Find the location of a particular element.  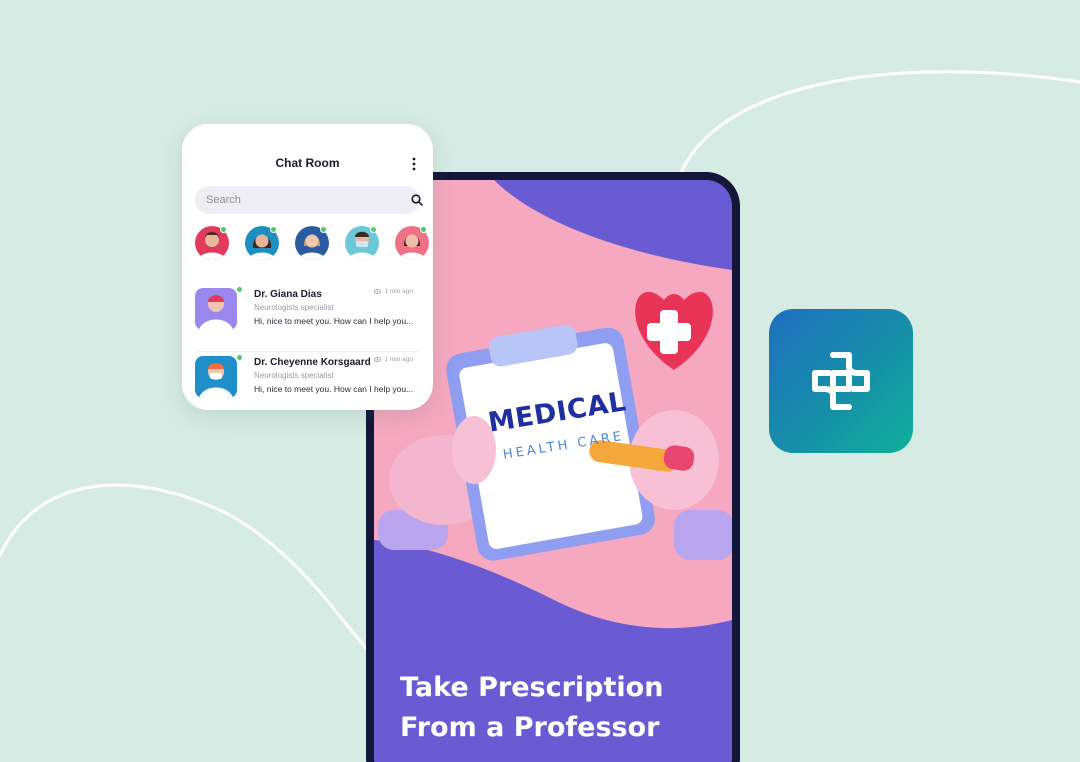

conversation-name: Dr. Cheyenne Korsgaard is located at coordinates (312, 362).